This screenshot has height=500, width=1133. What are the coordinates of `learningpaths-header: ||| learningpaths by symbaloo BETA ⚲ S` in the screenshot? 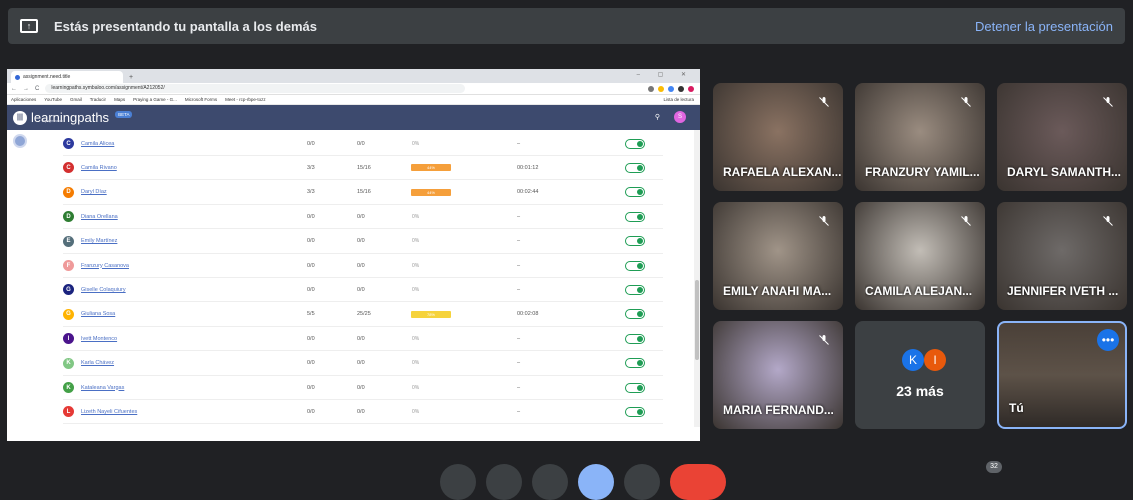 It's located at (353, 117).